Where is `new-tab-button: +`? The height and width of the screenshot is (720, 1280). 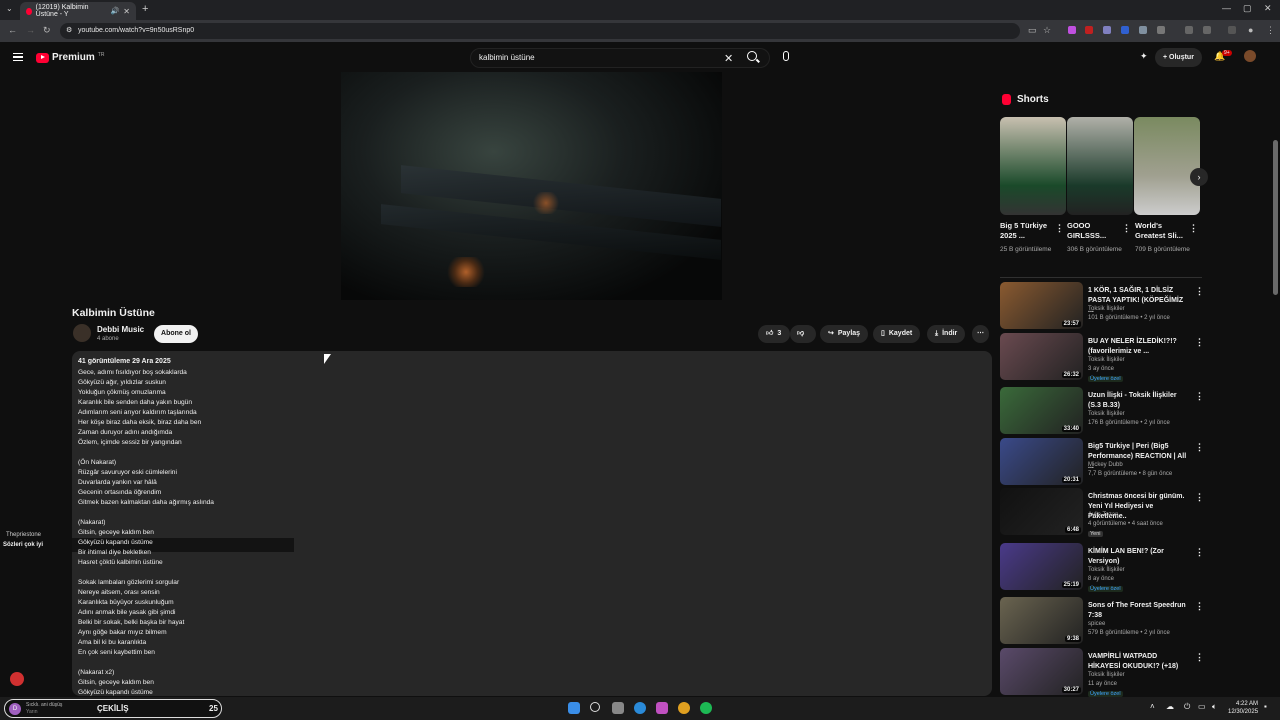
new-tab-button: + is located at coordinates (145, 9).